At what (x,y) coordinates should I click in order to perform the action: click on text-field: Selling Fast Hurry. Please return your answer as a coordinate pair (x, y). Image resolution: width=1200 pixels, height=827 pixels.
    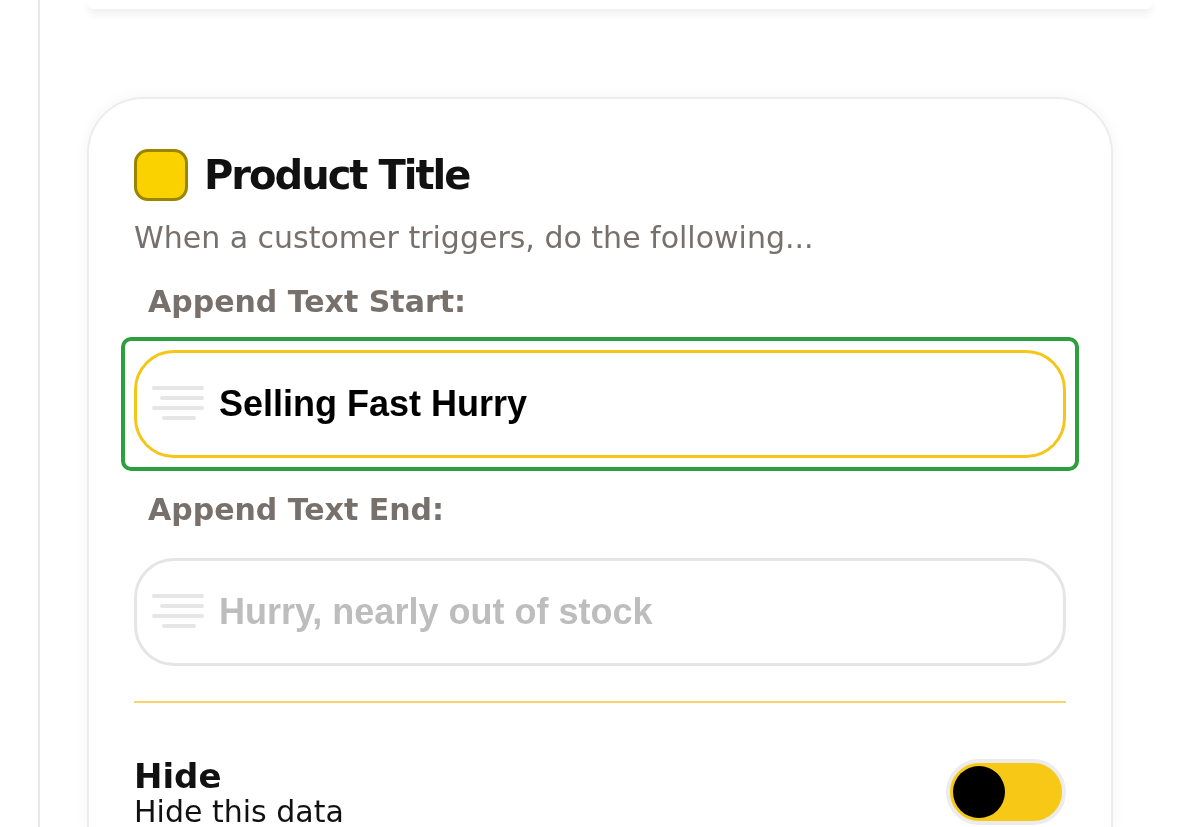
    Looking at the image, I should click on (600, 404).